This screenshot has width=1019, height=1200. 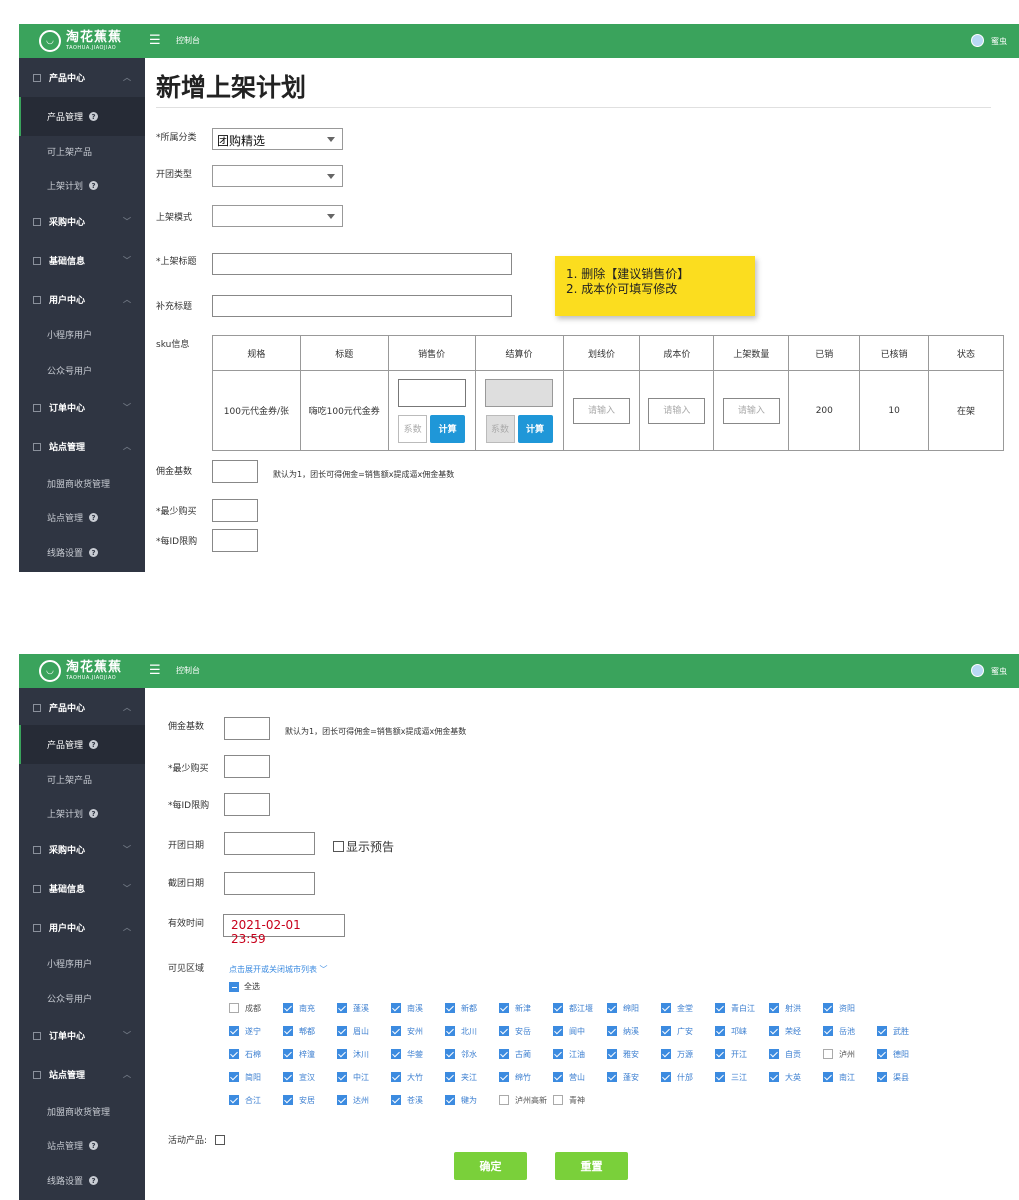 What do you see at coordinates (850, 1054) in the screenshot?
I see `city-option: 泸州` at bounding box center [850, 1054].